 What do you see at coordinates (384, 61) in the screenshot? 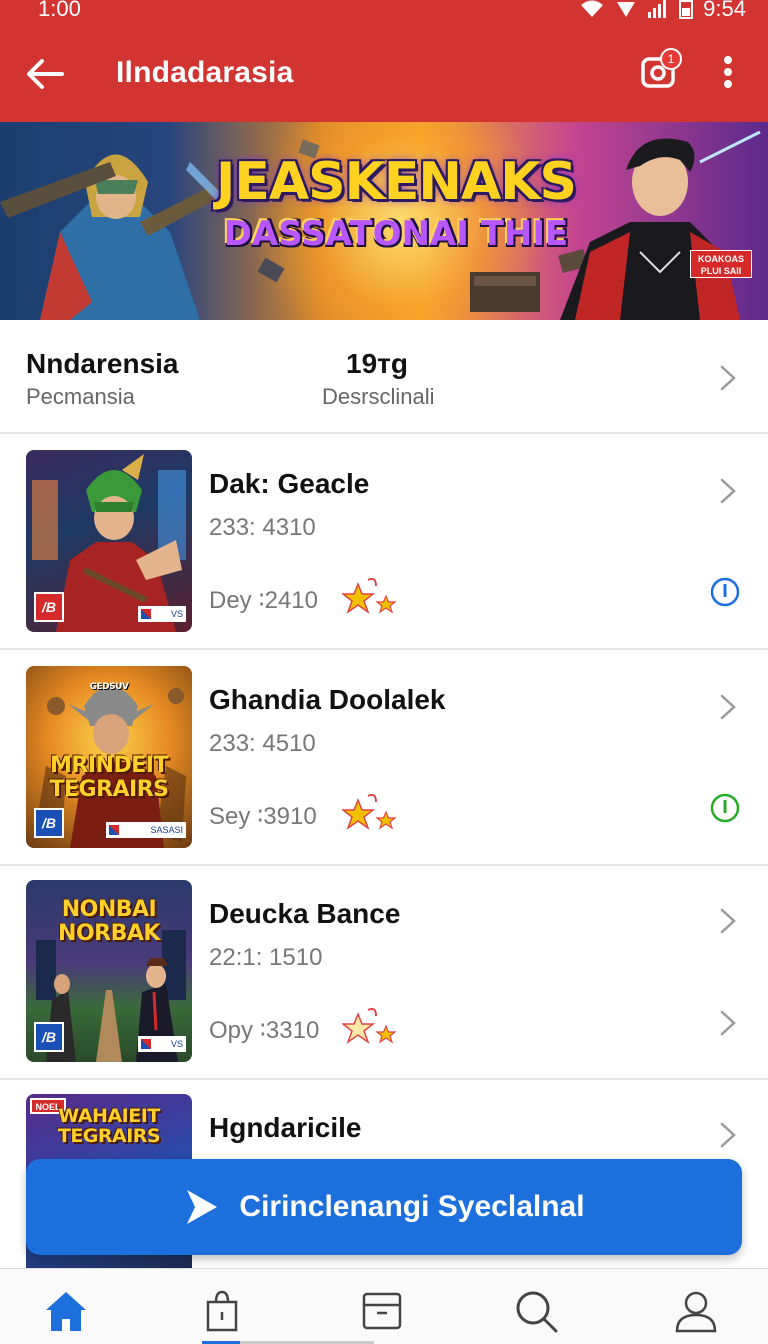
I see `app-header: 1:00 9:54 Ilndadarasia 1` at bounding box center [384, 61].